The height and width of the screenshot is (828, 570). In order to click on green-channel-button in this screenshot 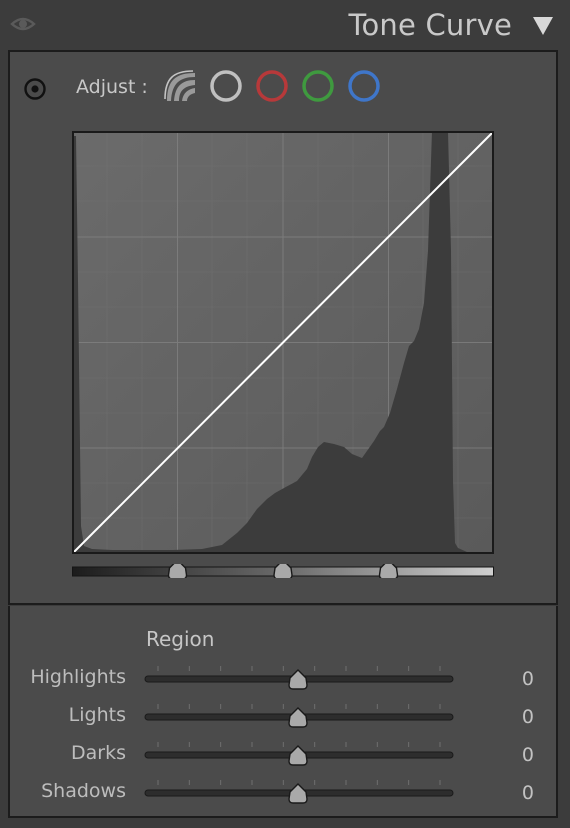, I will do `click(318, 86)`.